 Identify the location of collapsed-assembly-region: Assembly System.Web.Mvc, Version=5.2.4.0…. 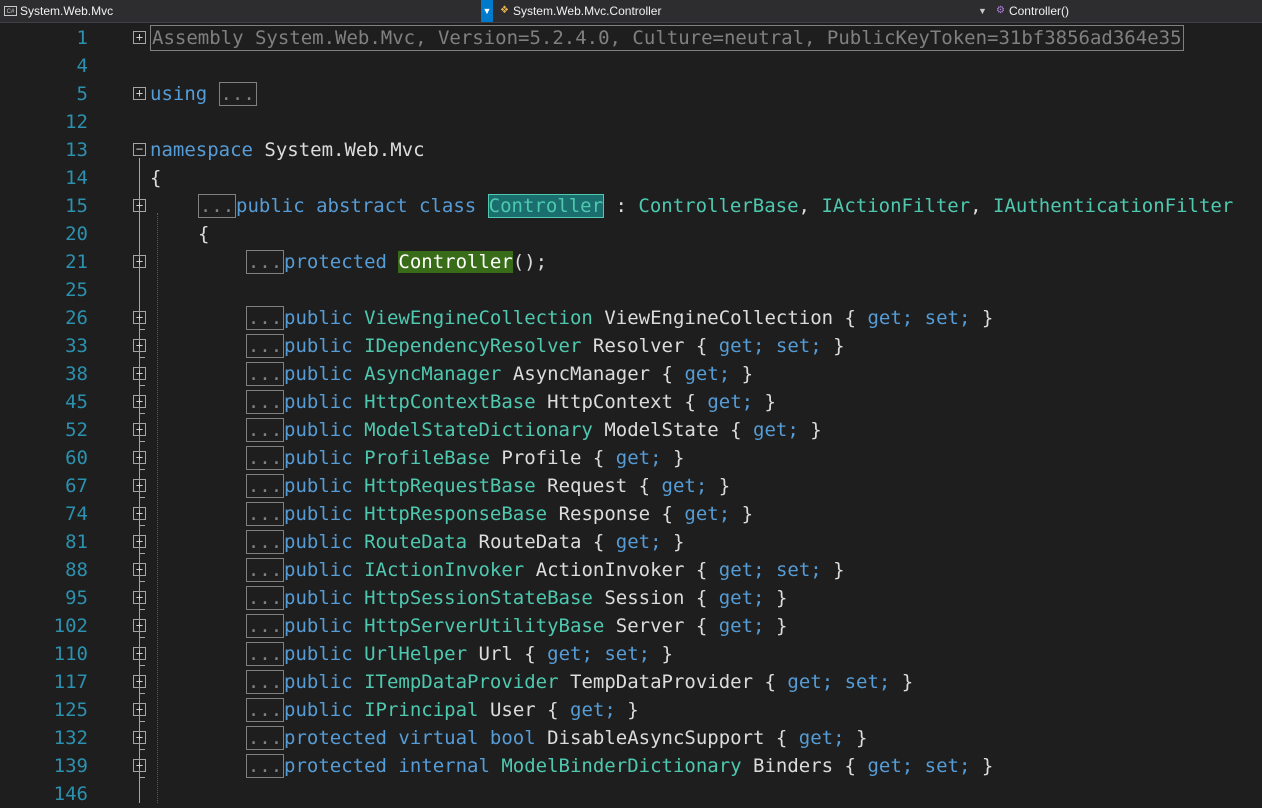
(667, 38).